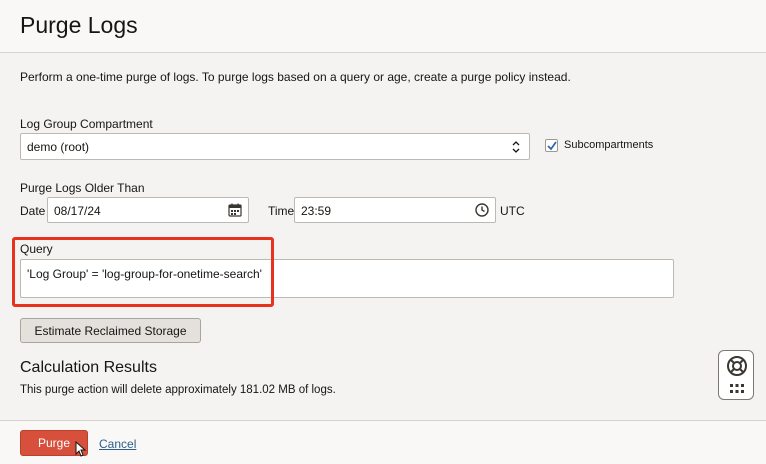  I want to click on date-input-value: 08/17/24, so click(77, 211).